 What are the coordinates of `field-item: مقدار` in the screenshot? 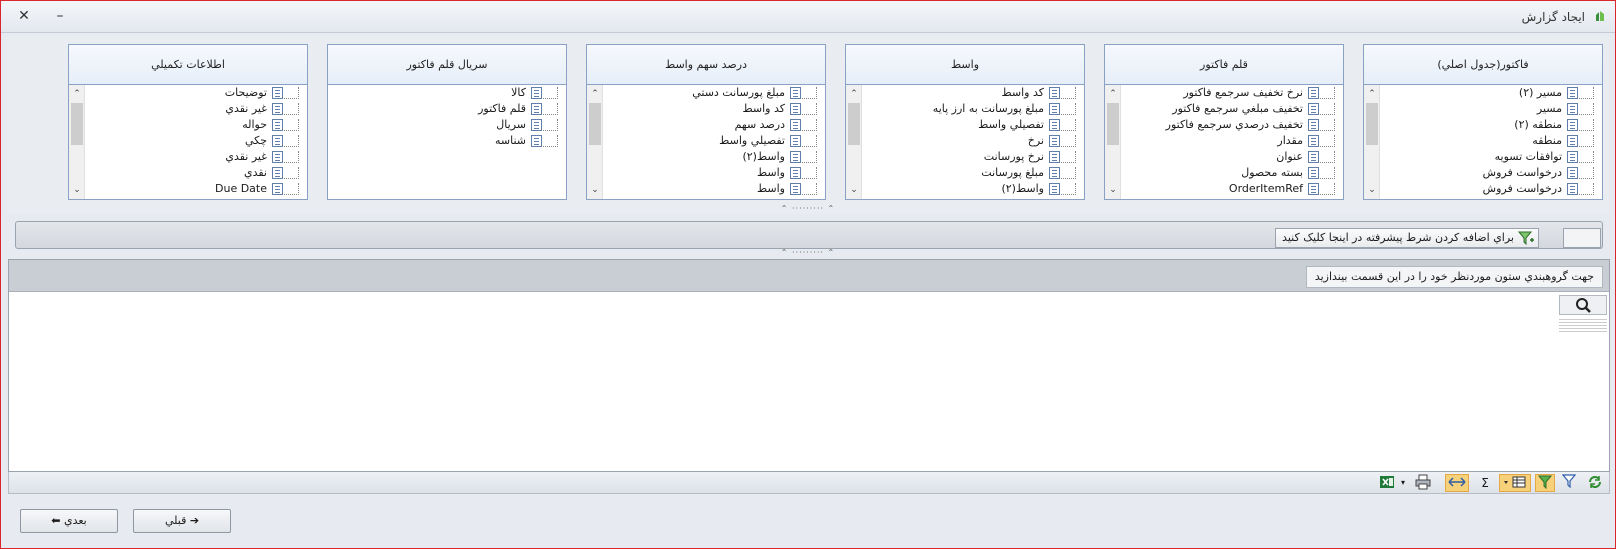 It's located at (1224, 141).